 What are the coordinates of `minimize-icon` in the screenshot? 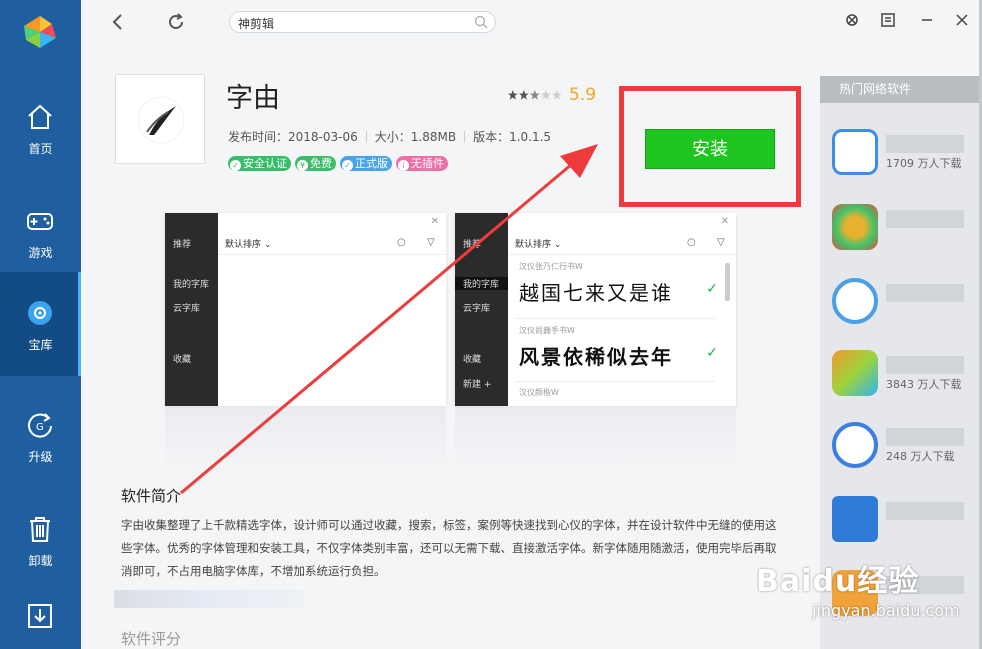 It's located at (927, 20).